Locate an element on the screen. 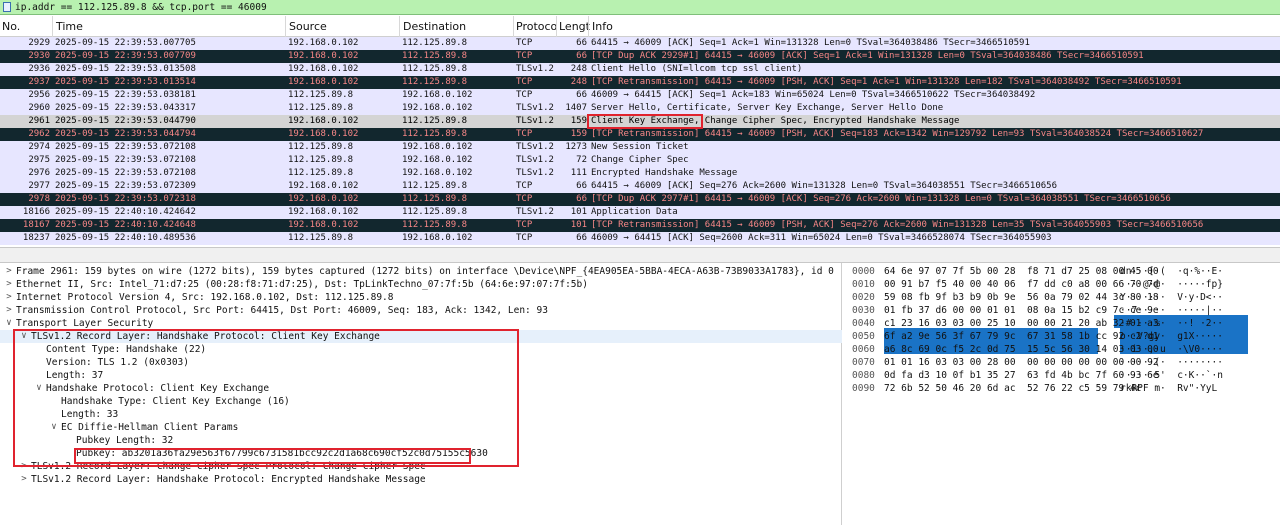 Image resolution: width=1280 pixels, height=525 pixels. packet-cell-no: 2978 is located at coordinates (39, 199).